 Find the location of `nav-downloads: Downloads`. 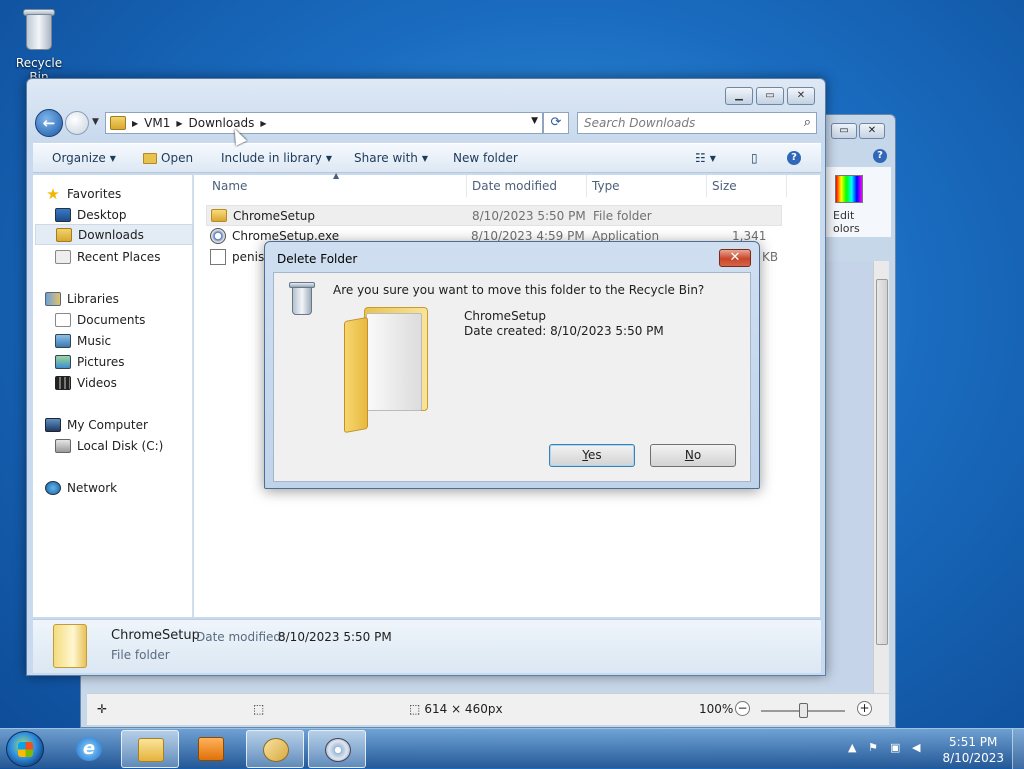

nav-downloads: Downloads is located at coordinates (114, 234).